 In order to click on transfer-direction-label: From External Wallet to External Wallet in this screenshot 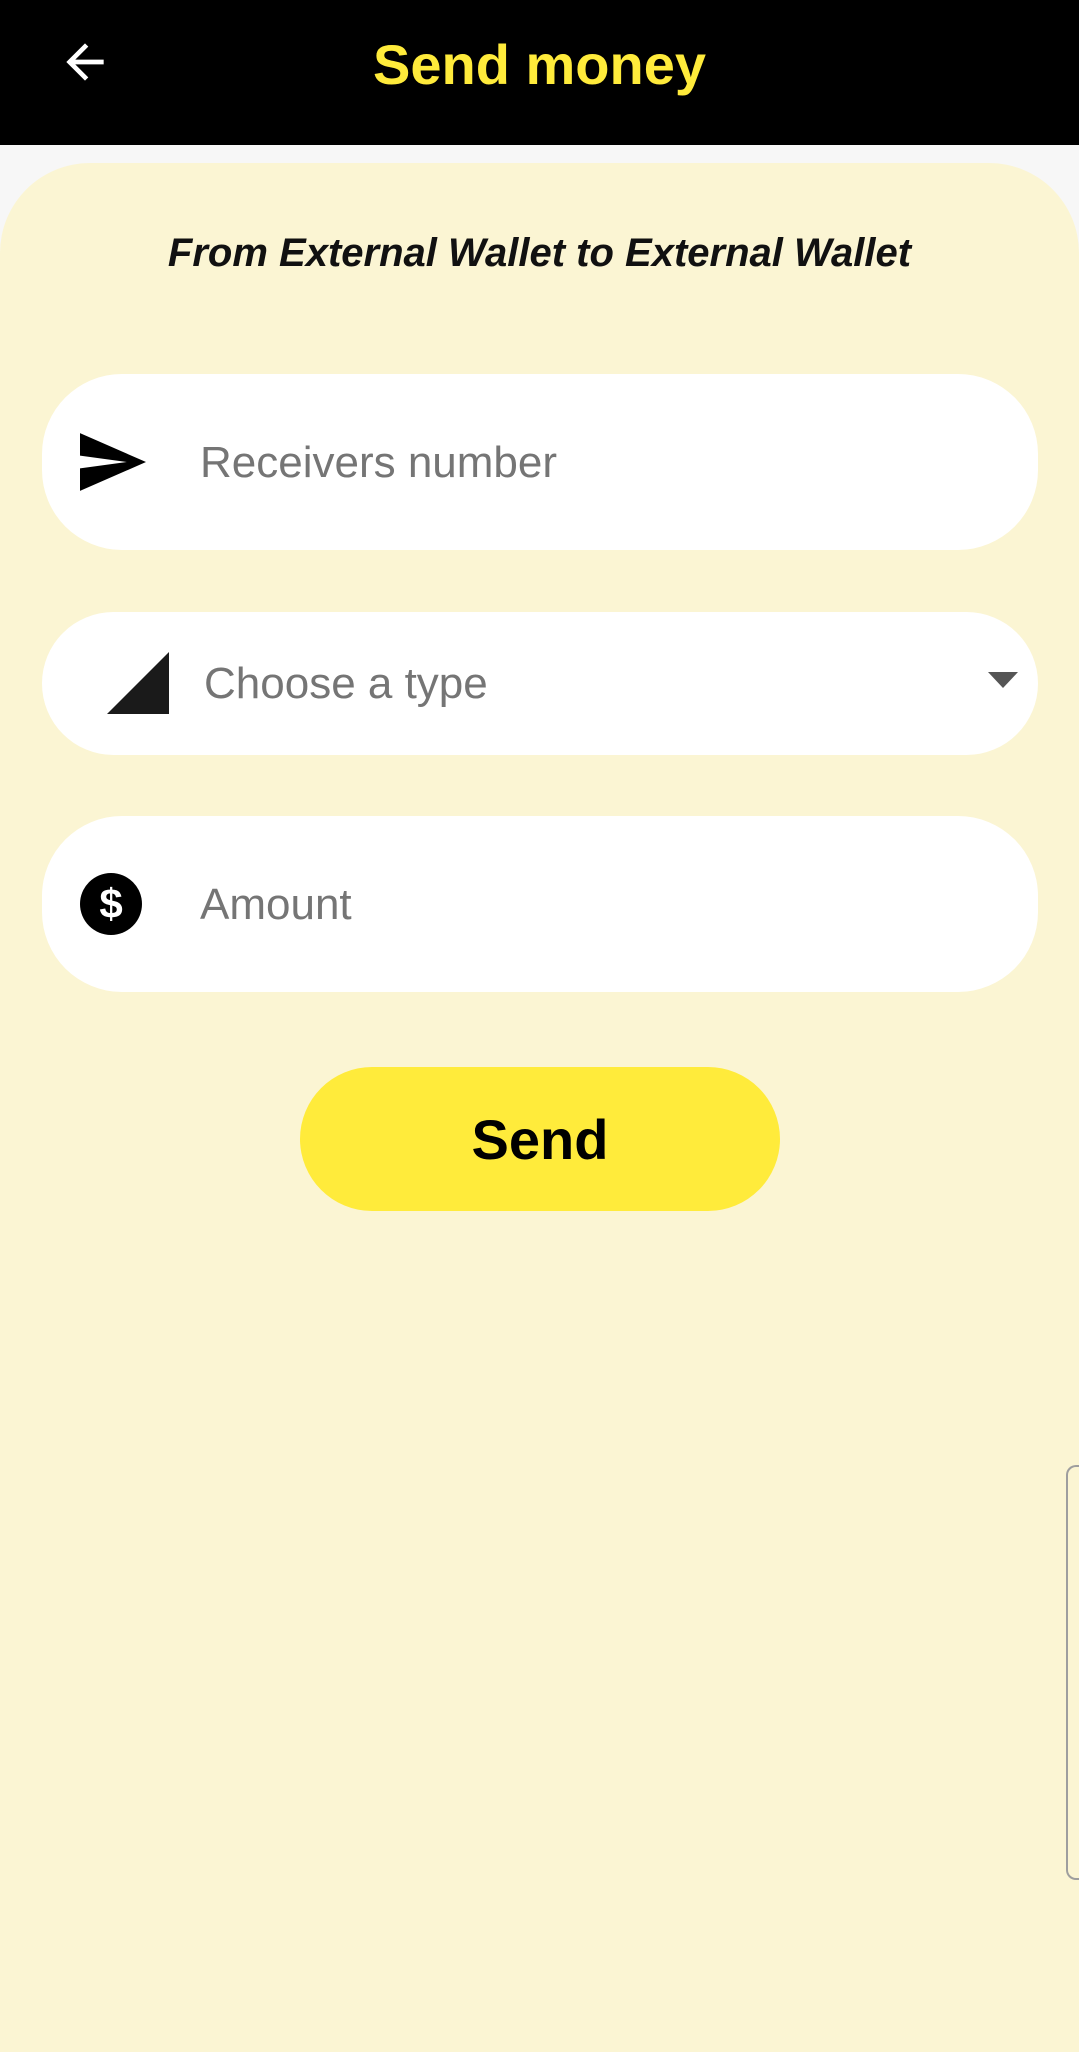, I will do `click(539, 253)`.